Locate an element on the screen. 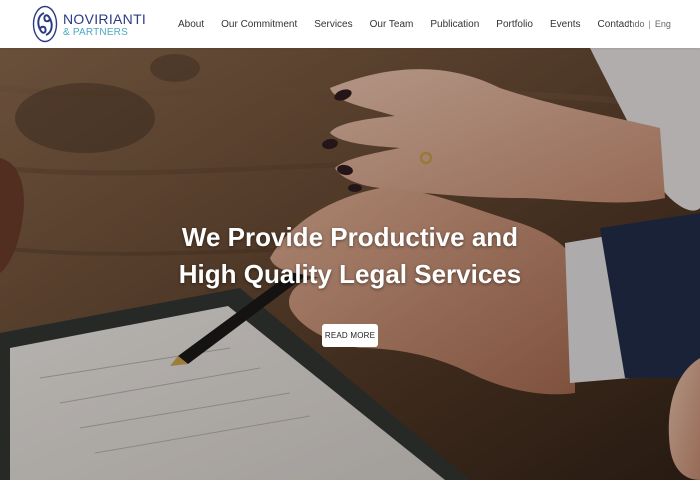 This screenshot has width=700, height=480. logo-text: NOVIRIANTI & PARTNERS is located at coordinates (104, 24).